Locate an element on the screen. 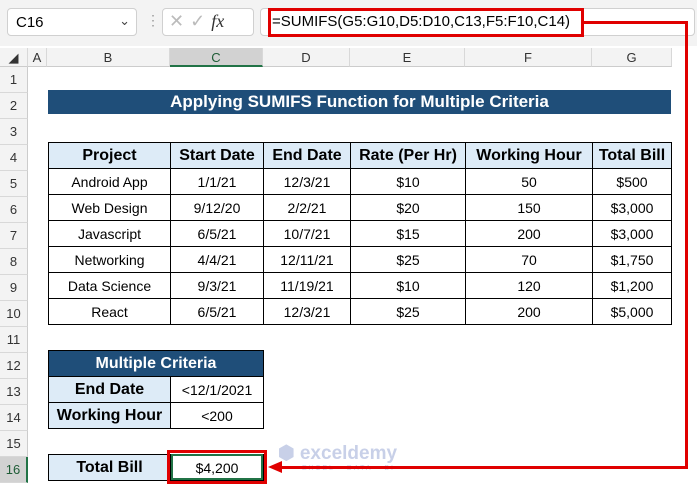  enter-icon: ✓ is located at coordinates (200, 21).